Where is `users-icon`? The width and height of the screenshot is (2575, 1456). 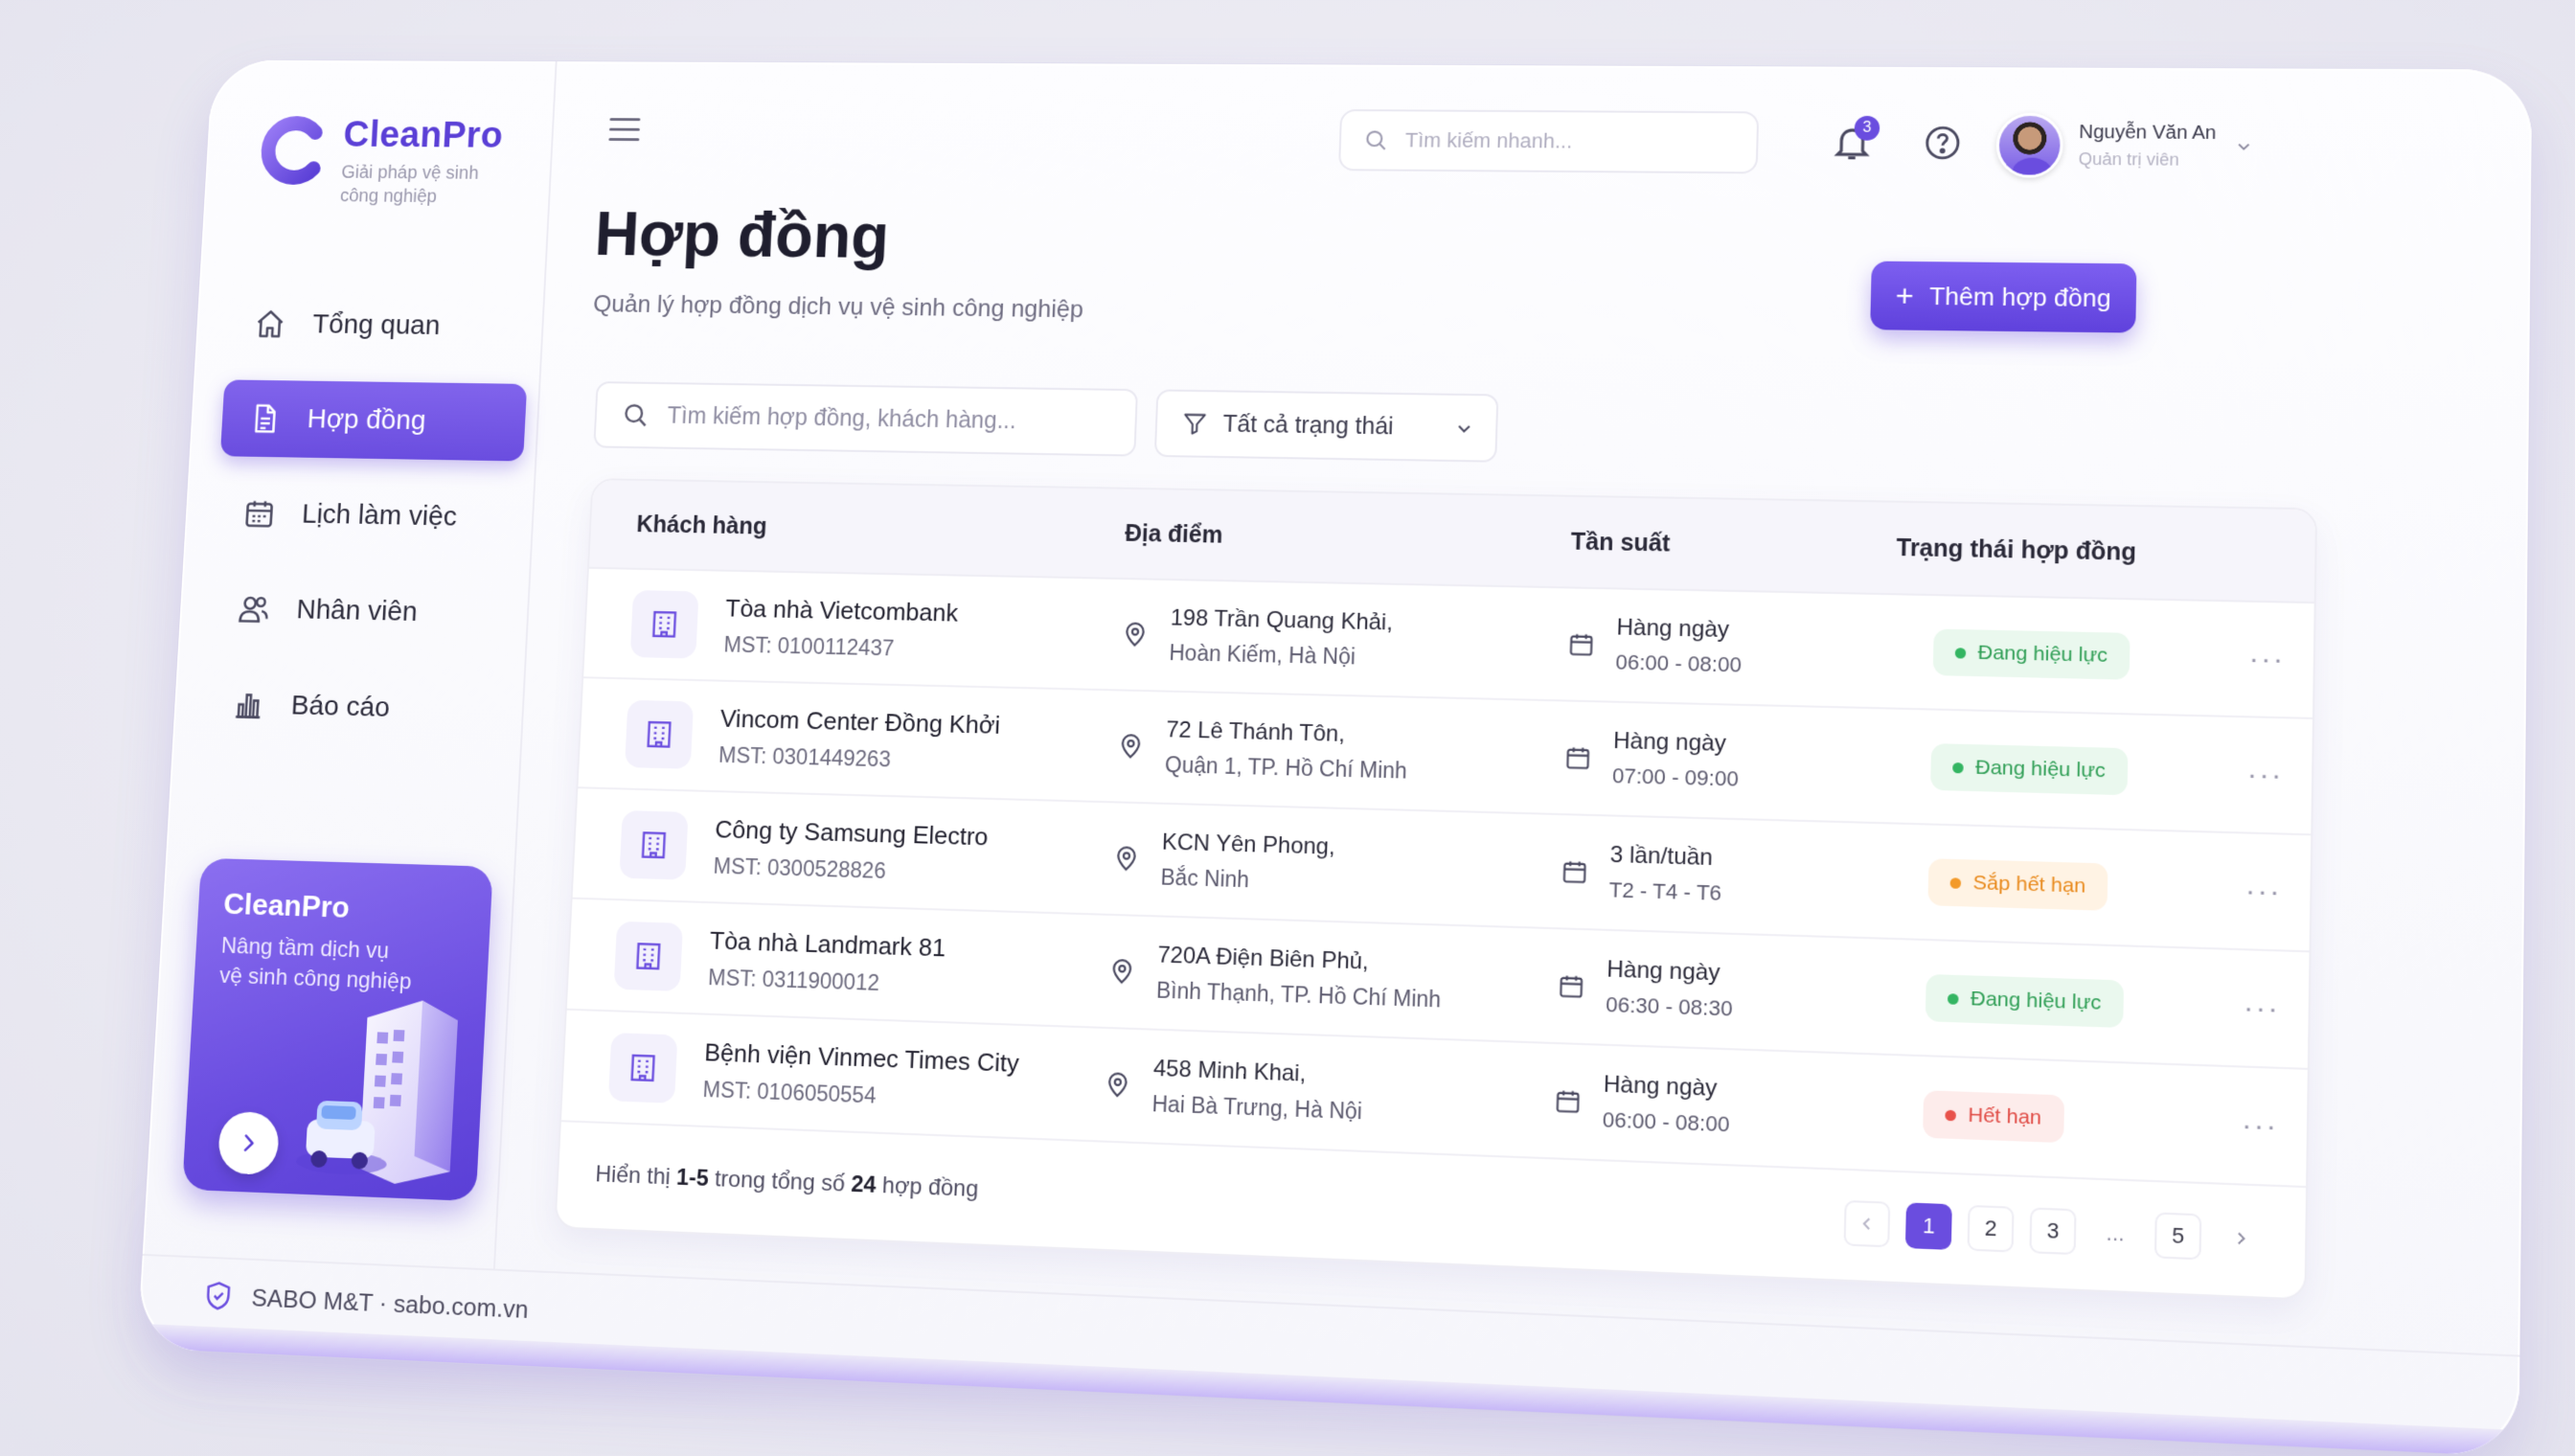 users-icon is located at coordinates (253, 608).